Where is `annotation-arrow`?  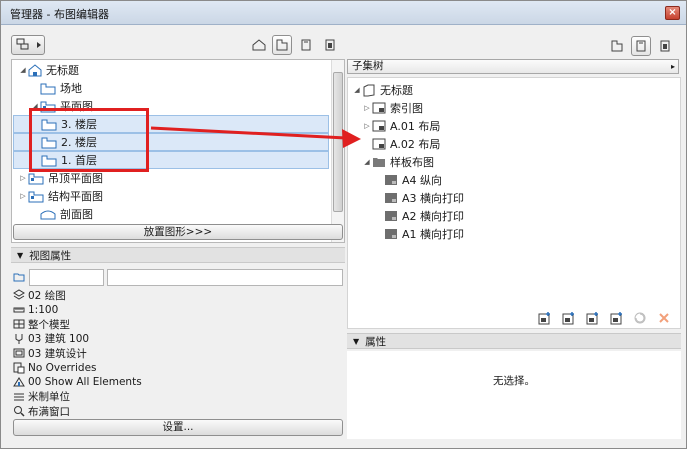
annotation-arrow is located at coordinates (255, 137).